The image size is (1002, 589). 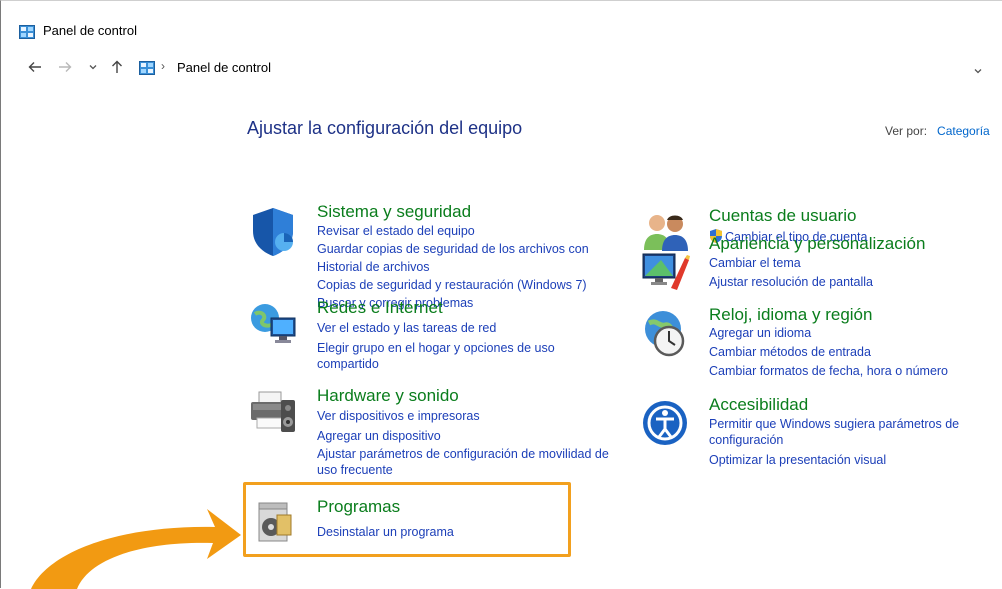 What do you see at coordinates (388, 396) in the screenshot?
I see `category-title: Hardware y sonido` at bounding box center [388, 396].